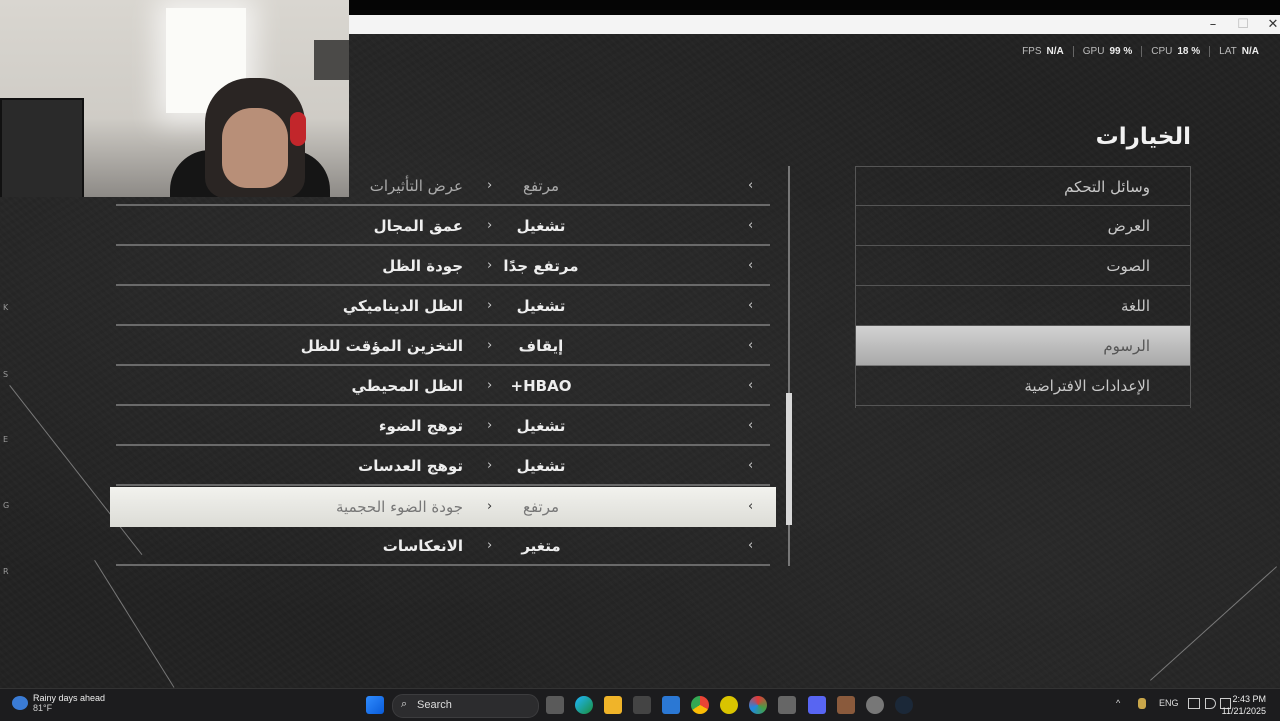 The image size is (1280, 721). Describe the element at coordinates (1228, 51) in the screenshot. I see `perf-key: LAT` at that location.